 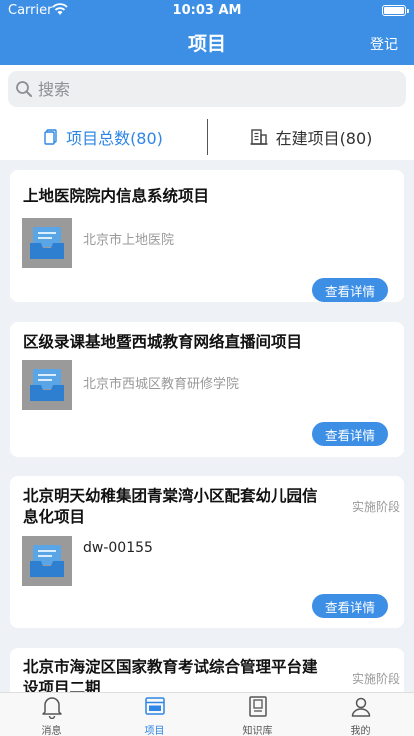 I want to click on tab-label: 我的, so click(x=360, y=731).